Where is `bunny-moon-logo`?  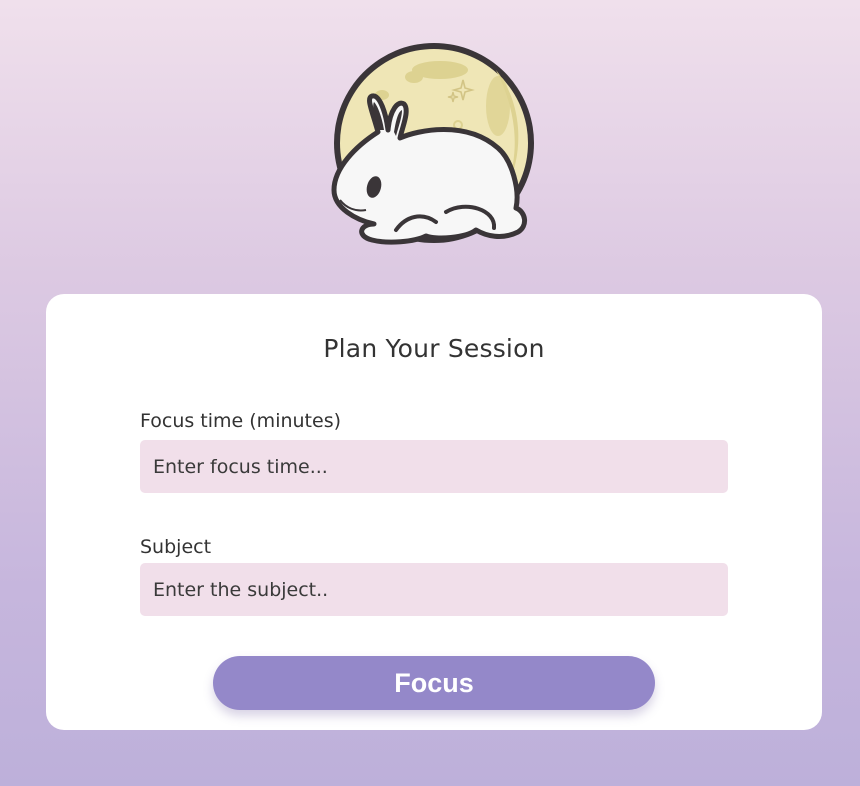 bunny-moon-logo is located at coordinates (434, 149).